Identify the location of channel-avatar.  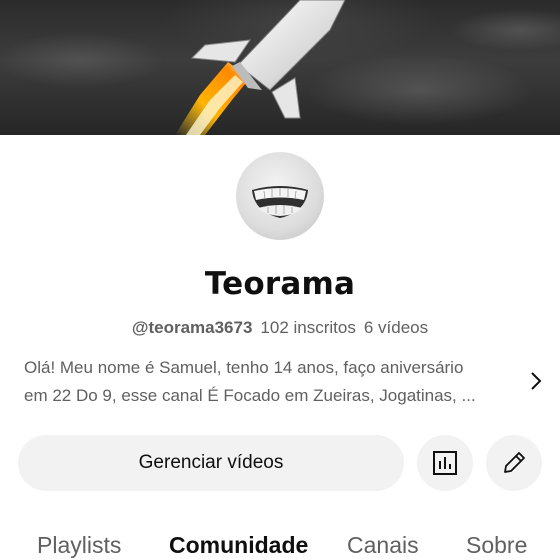
(280, 196).